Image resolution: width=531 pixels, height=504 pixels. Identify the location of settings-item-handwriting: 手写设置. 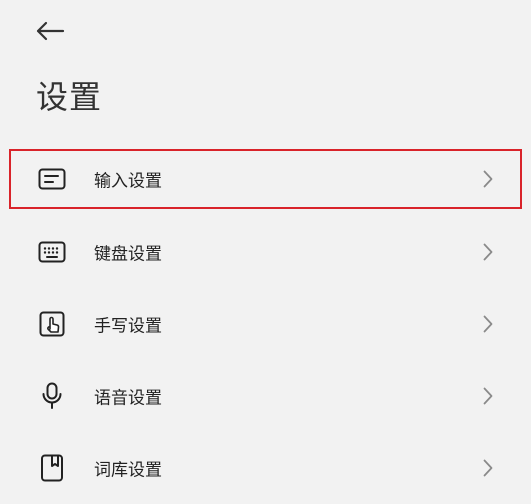
(265, 324).